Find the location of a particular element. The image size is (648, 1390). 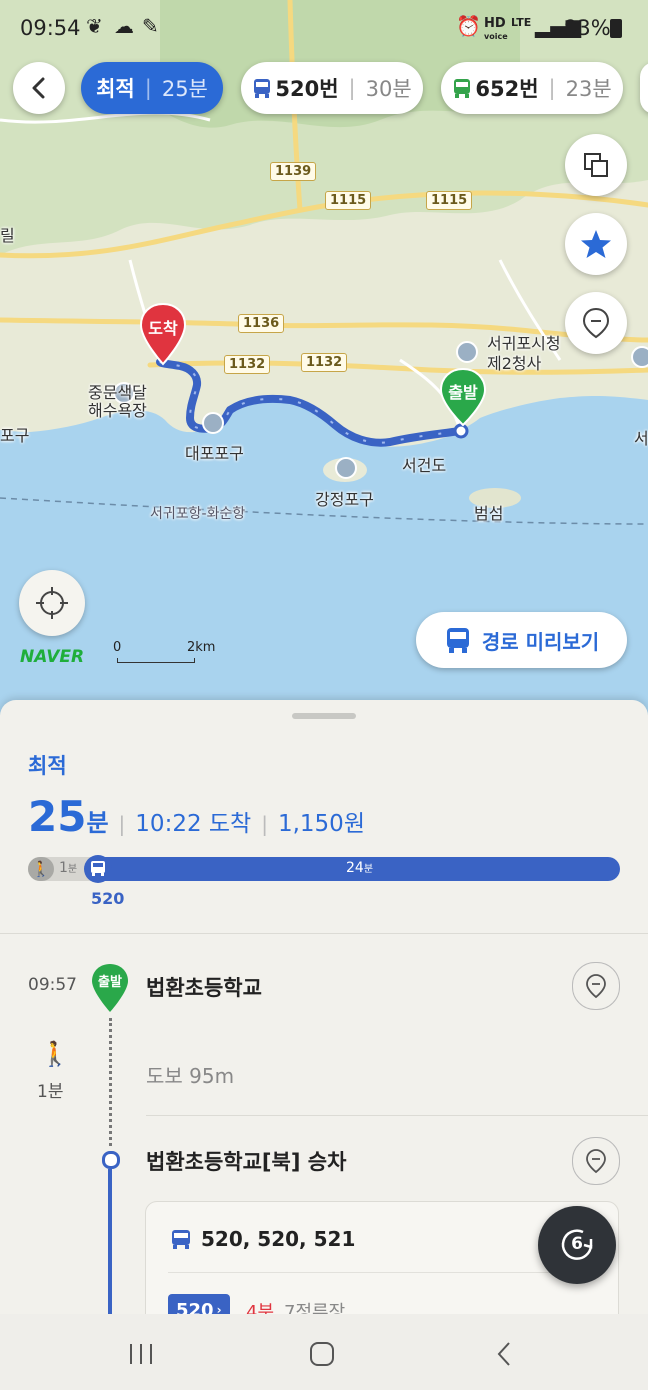

star-icon is located at coordinates (596, 244).